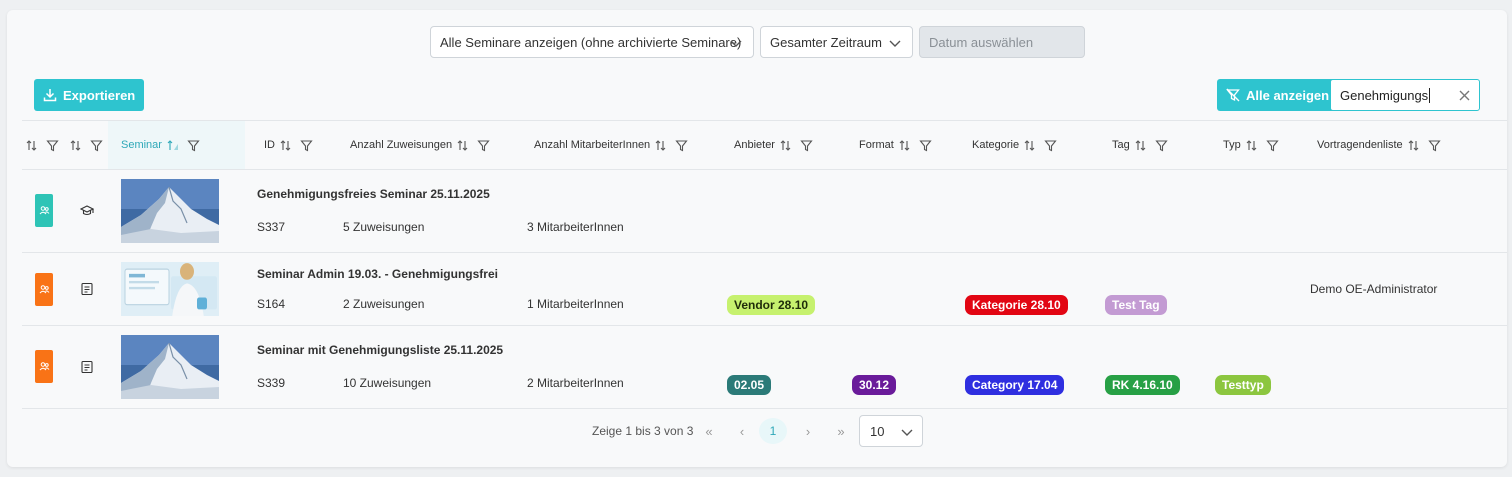  What do you see at coordinates (377, 274) in the screenshot?
I see `seminar-title: Seminar Admin 19.03. - Genehmigungsfrei` at bounding box center [377, 274].